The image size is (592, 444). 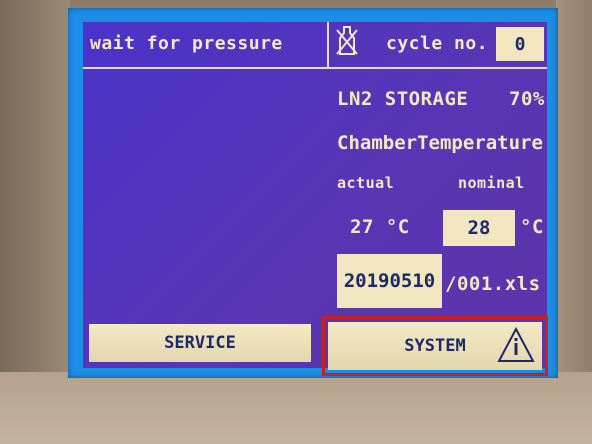 I want to click on service-button: SERVICE, so click(x=200, y=343).